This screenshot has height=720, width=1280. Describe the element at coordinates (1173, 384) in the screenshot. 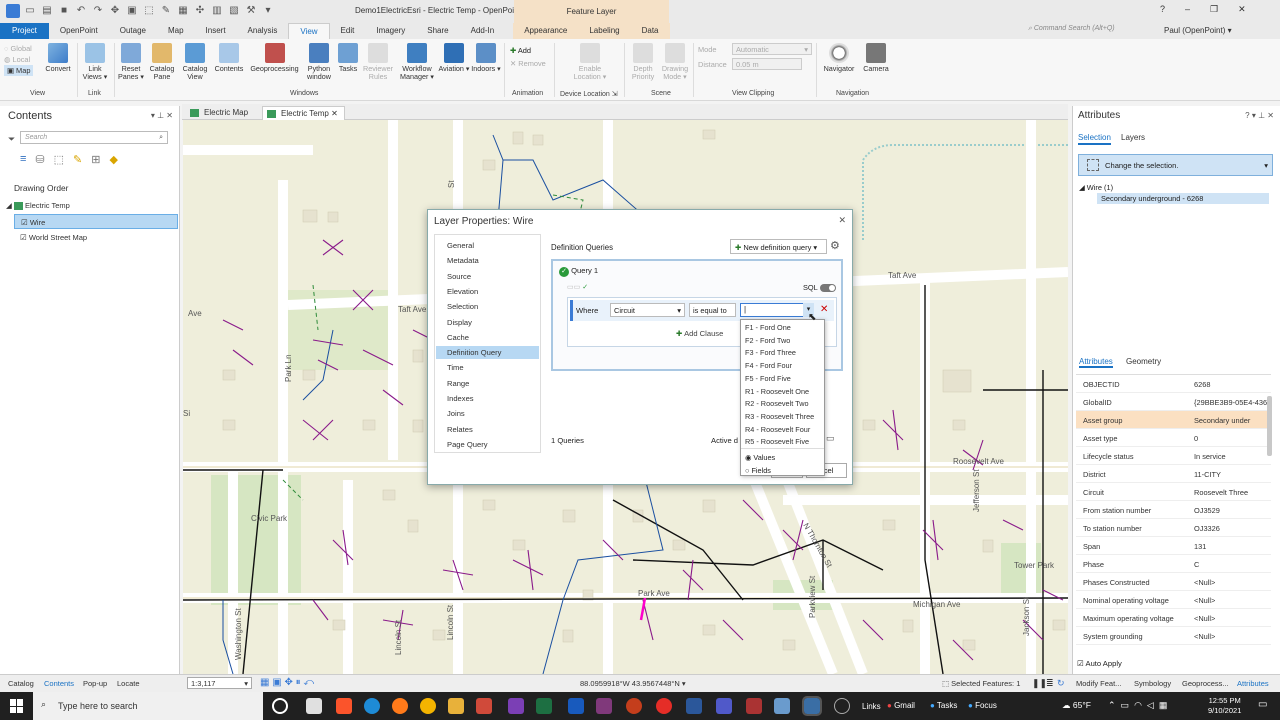

I see `attribute-row: OBJECTID 6268` at that location.